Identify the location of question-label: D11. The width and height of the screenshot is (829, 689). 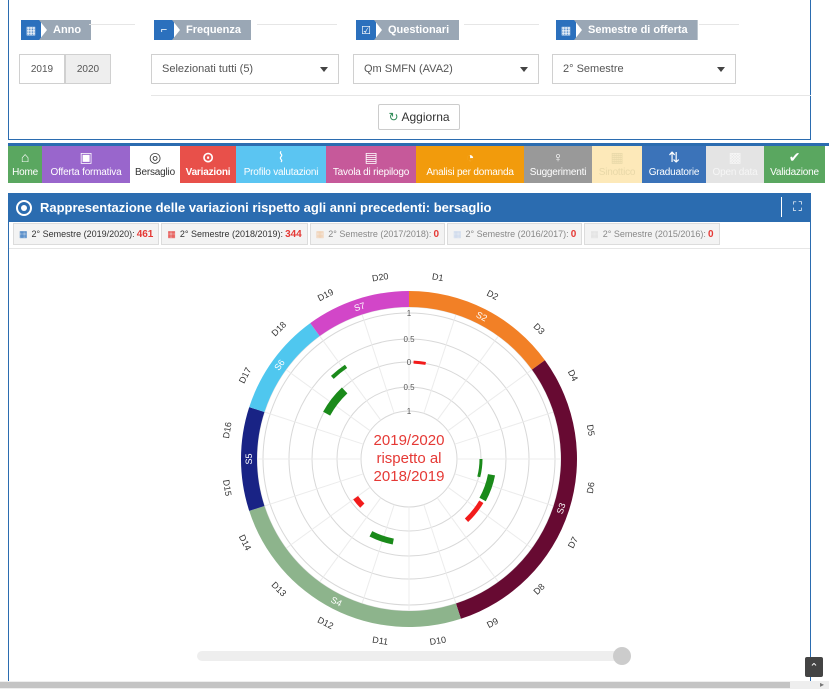
(380, 641).